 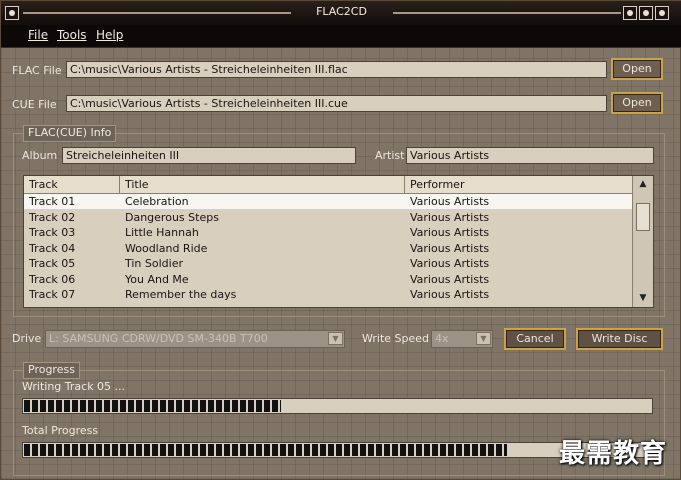 What do you see at coordinates (52, 232) in the screenshot?
I see `track-cell: Track 03` at bounding box center [52, 232].